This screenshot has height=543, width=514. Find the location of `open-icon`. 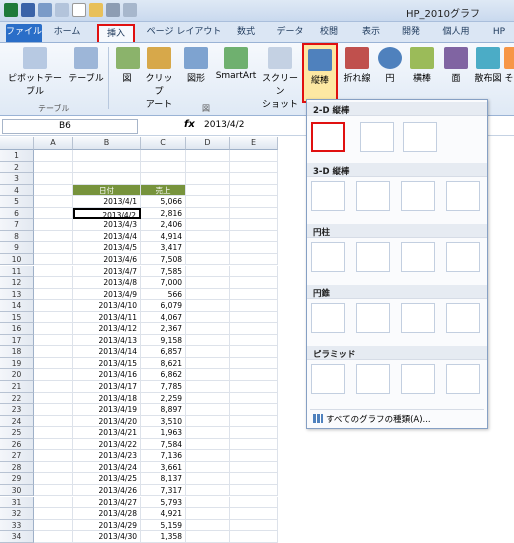

open-icon is located at coordinates (96, 10).